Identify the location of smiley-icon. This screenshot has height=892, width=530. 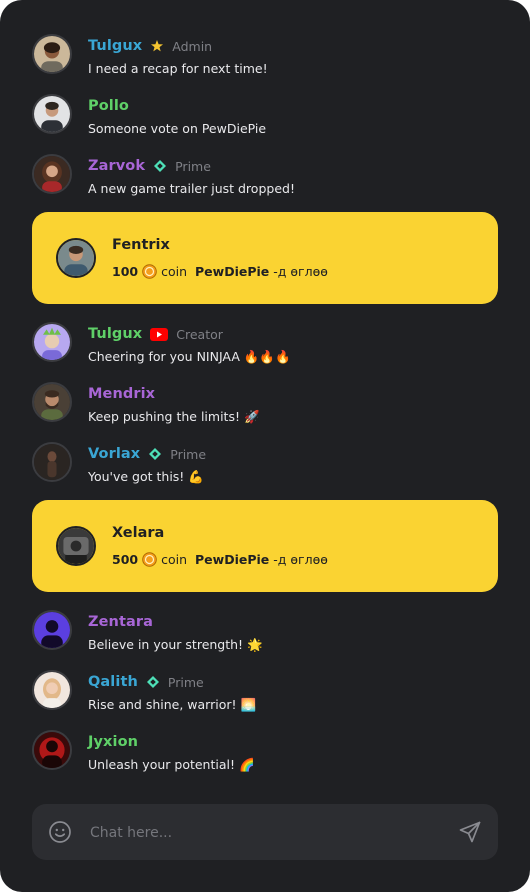
(60, 832).